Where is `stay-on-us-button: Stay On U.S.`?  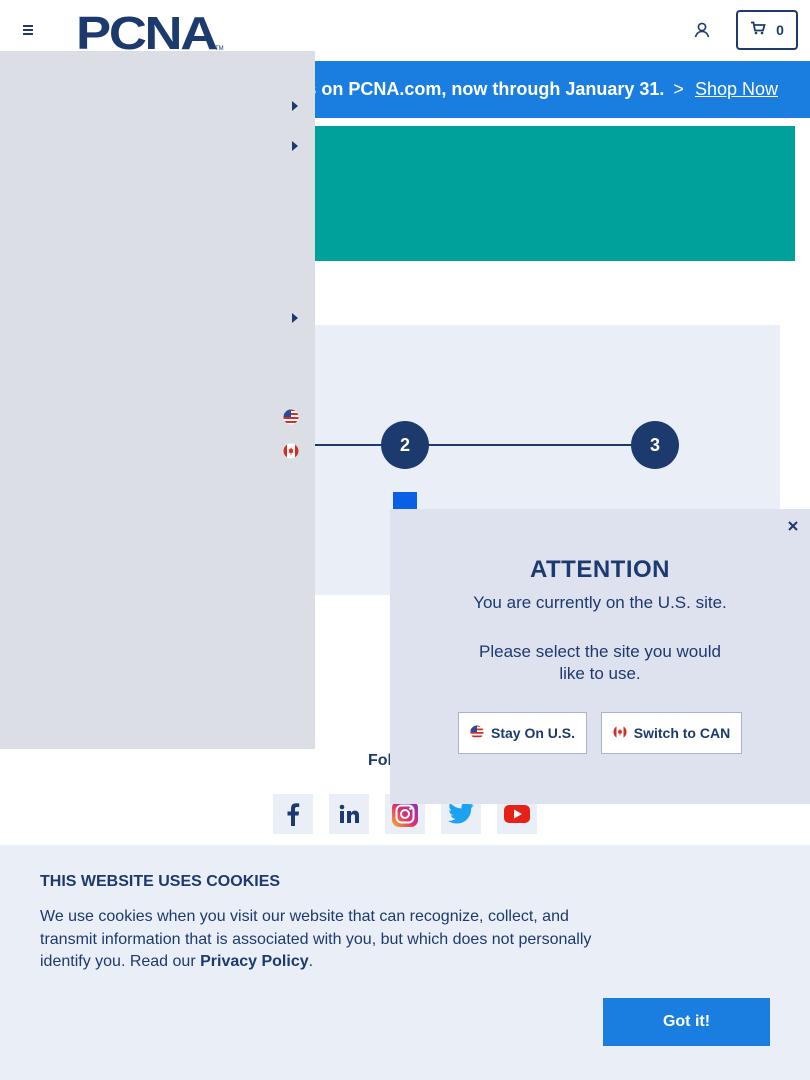 stay-on-us-button: Stay On U.S. is located at coordinates (522, 733).